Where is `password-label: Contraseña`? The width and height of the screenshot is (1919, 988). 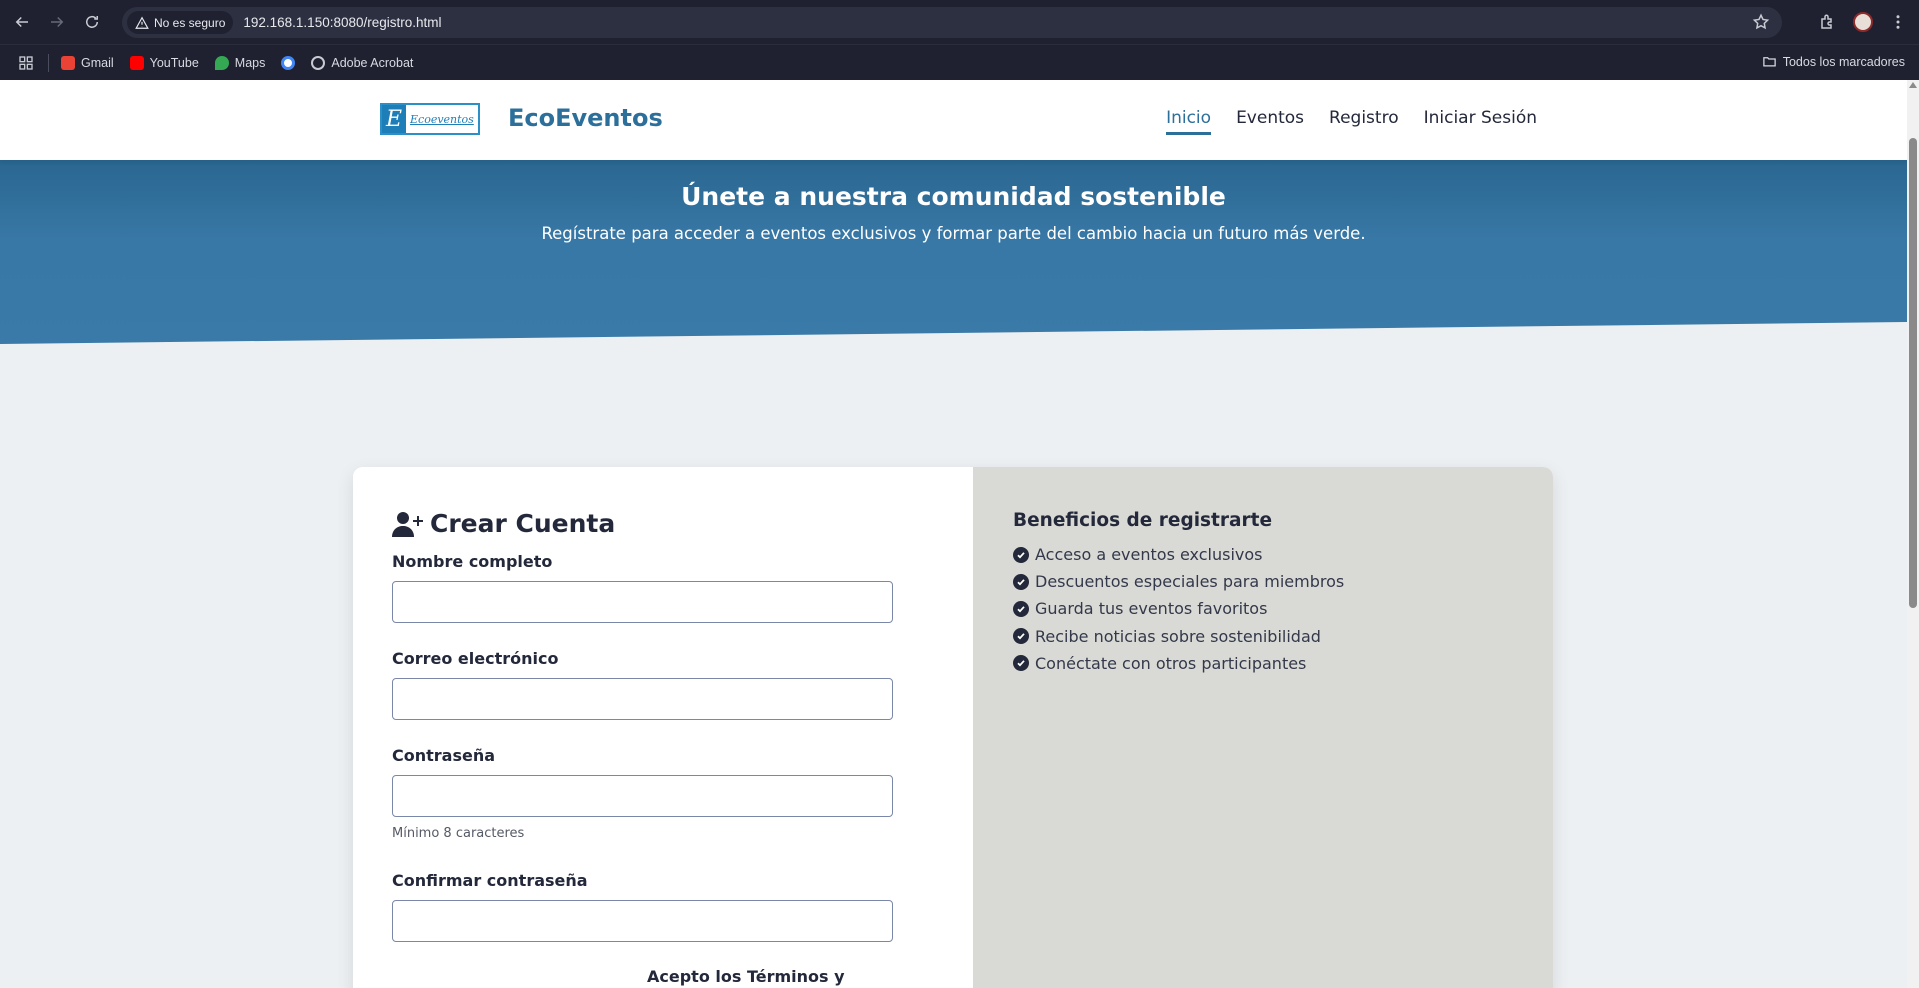 password-label: Contraseña is located at coordinates (444, 755).